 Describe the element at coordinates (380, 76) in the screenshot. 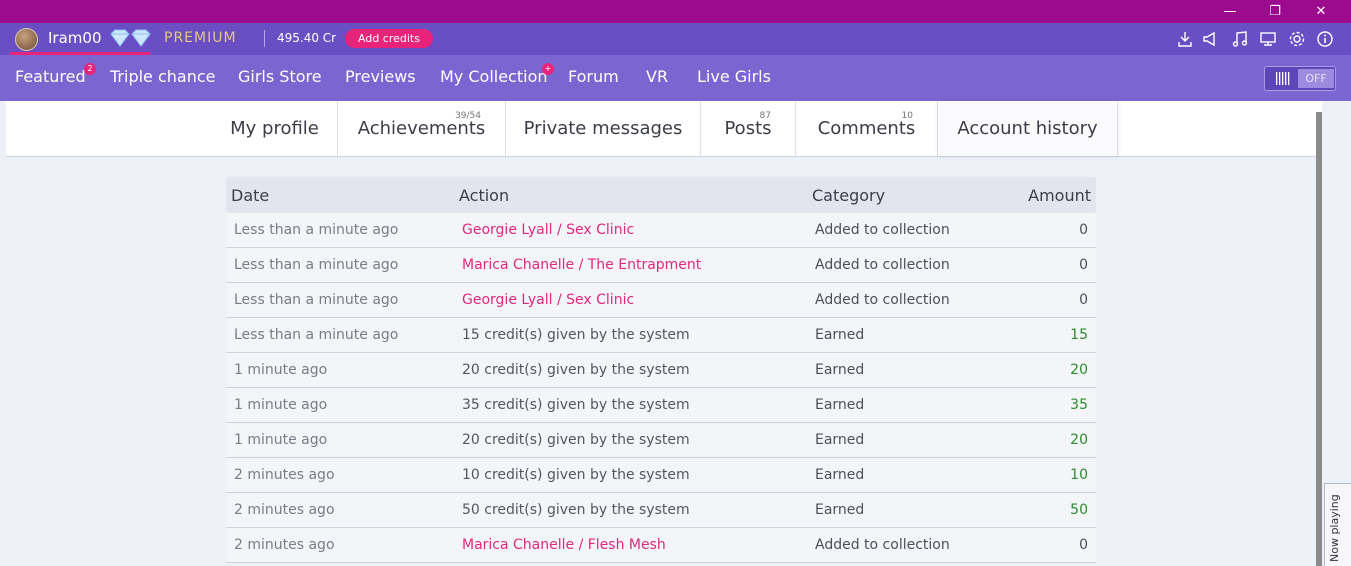

I see `nav-previews: Previews` at that location.